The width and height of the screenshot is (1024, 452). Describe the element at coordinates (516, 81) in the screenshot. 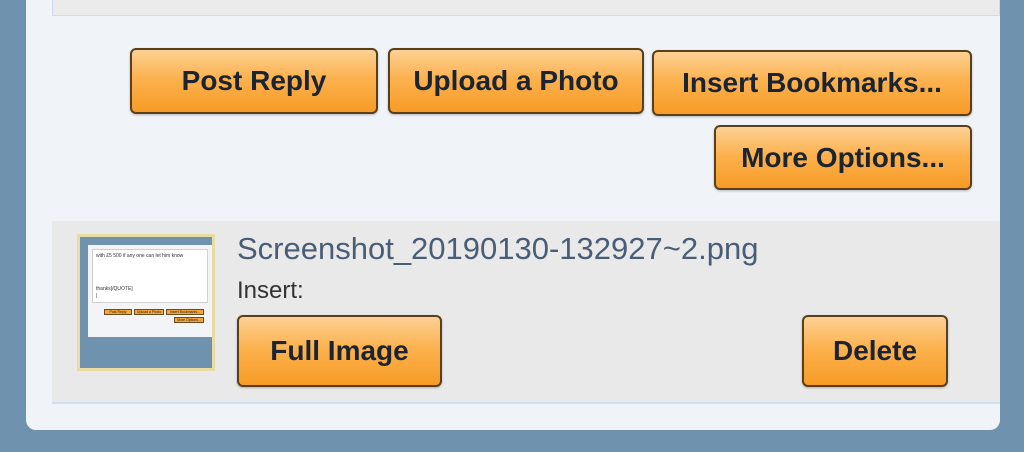

I see `upload-photo-button: Upload a Photo` at that location.